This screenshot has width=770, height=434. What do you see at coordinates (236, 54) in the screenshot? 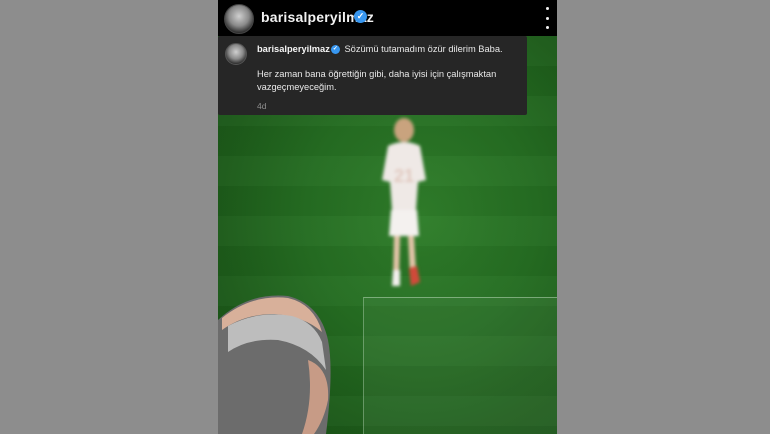
I see `comment-avatar` at bounding box center [236, 54].